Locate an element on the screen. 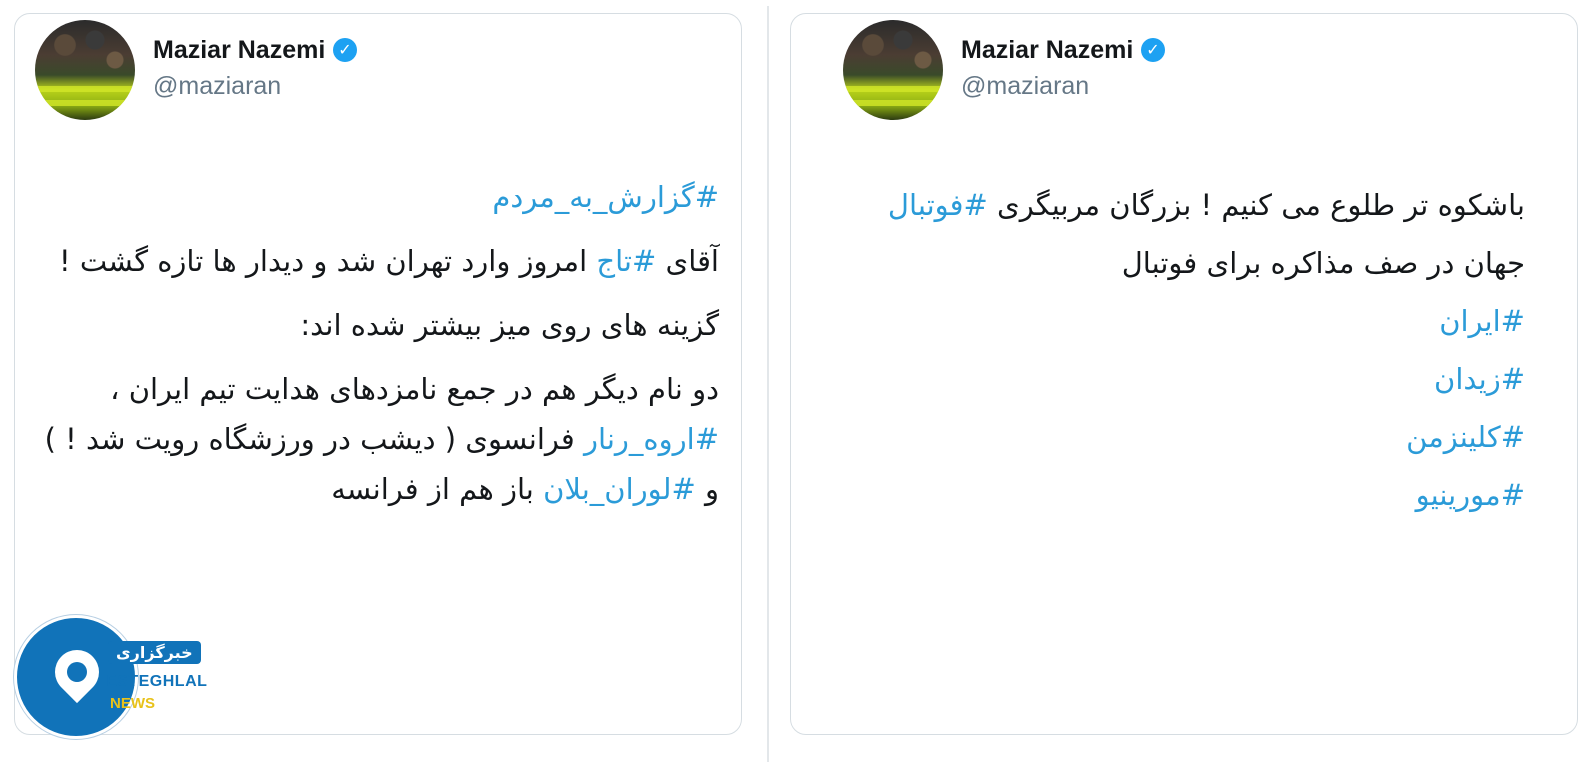 The height and width of the screenshot is (768, 1593). tweet-paragraph: #زیدان is located at coordinates (1175, 379).